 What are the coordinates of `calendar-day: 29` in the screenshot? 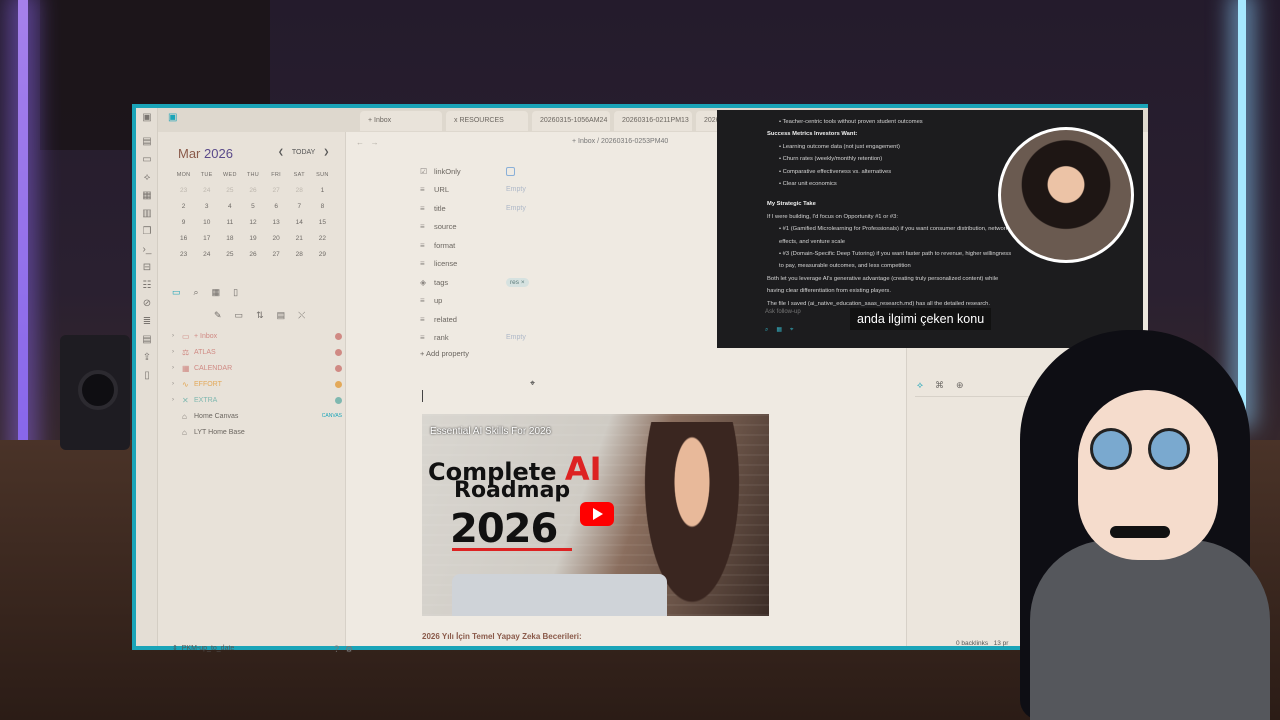 It's located at (322, 254).